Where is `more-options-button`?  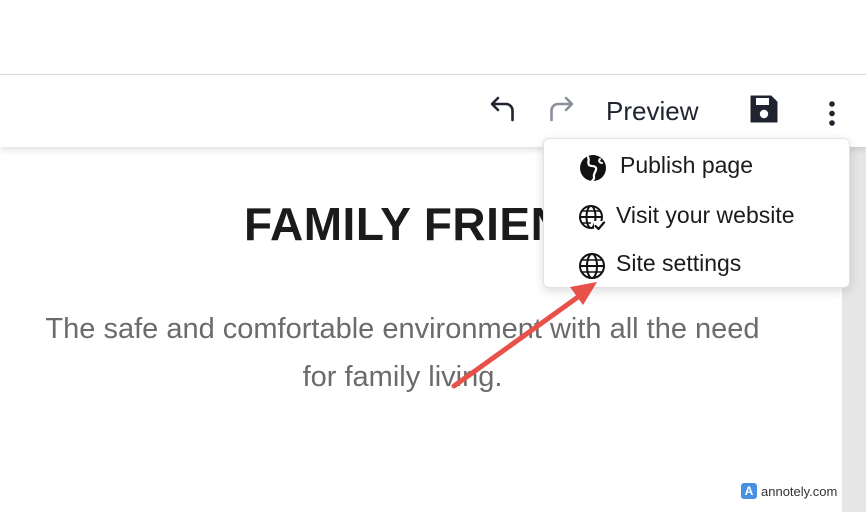
more-options-button is located at coordinates (832, 114).